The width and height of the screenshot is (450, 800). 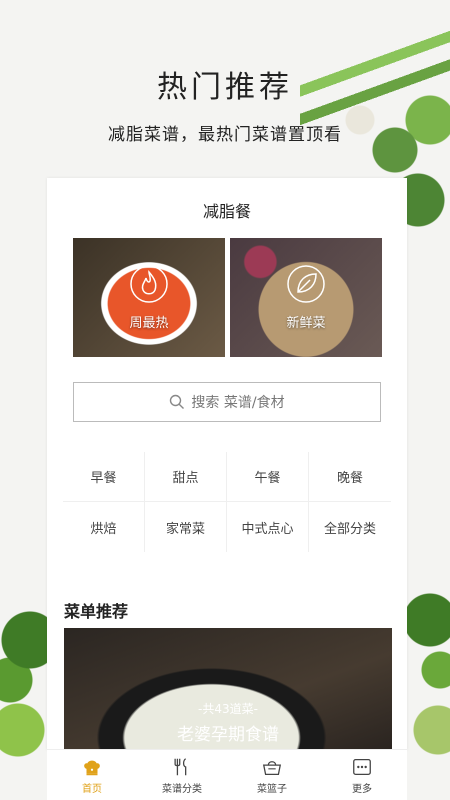 What do you see at coordinates (272, 789) in the screenshot?
I see `tab-basket-label: 菜篮子` at bounding box center [272, 789].